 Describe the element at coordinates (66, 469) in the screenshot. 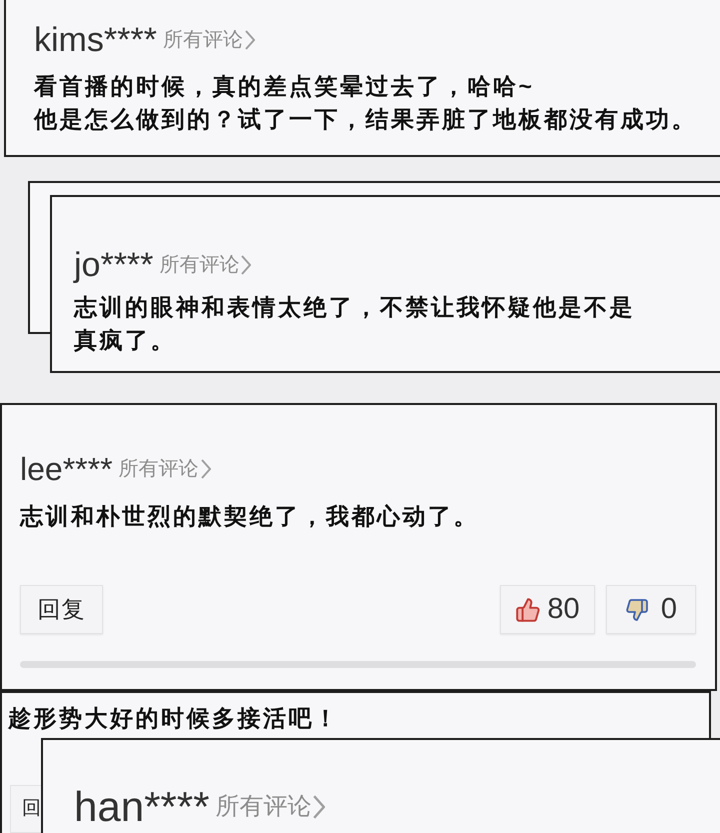

I see `username: lee****` at that location.